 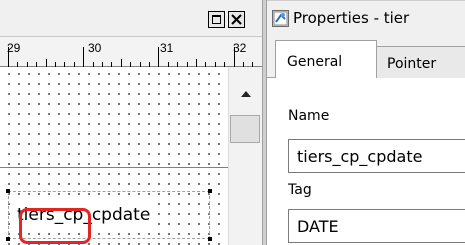 What do you see at coordinates (14, 48) in the screenshot?
I see `ruler-number: 29` at bounding box center [14, 48].